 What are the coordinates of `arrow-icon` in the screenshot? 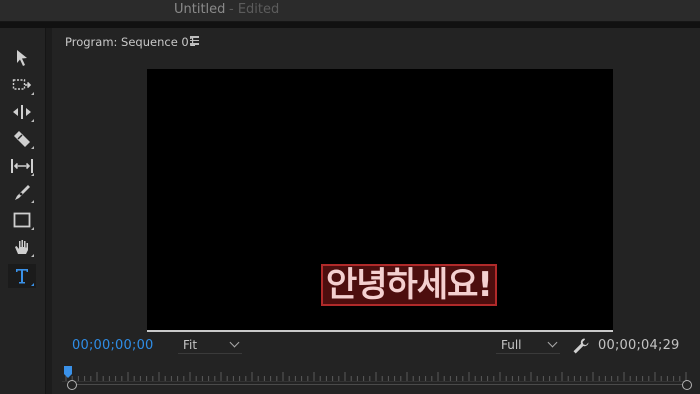 It's located at (22, 58).